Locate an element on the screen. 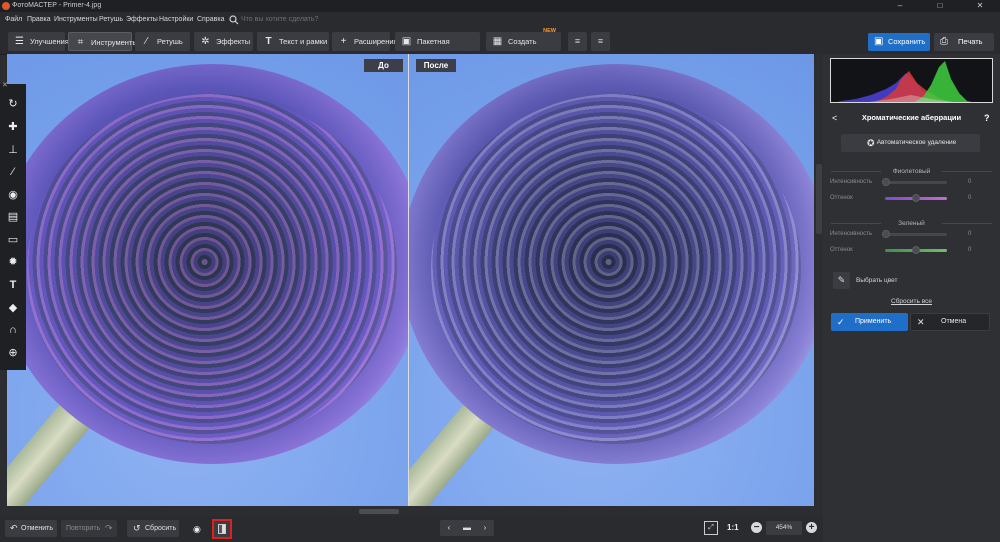 The image size is (1000, 542). batch-icon: ▣ is located at coordinates (406, 41).